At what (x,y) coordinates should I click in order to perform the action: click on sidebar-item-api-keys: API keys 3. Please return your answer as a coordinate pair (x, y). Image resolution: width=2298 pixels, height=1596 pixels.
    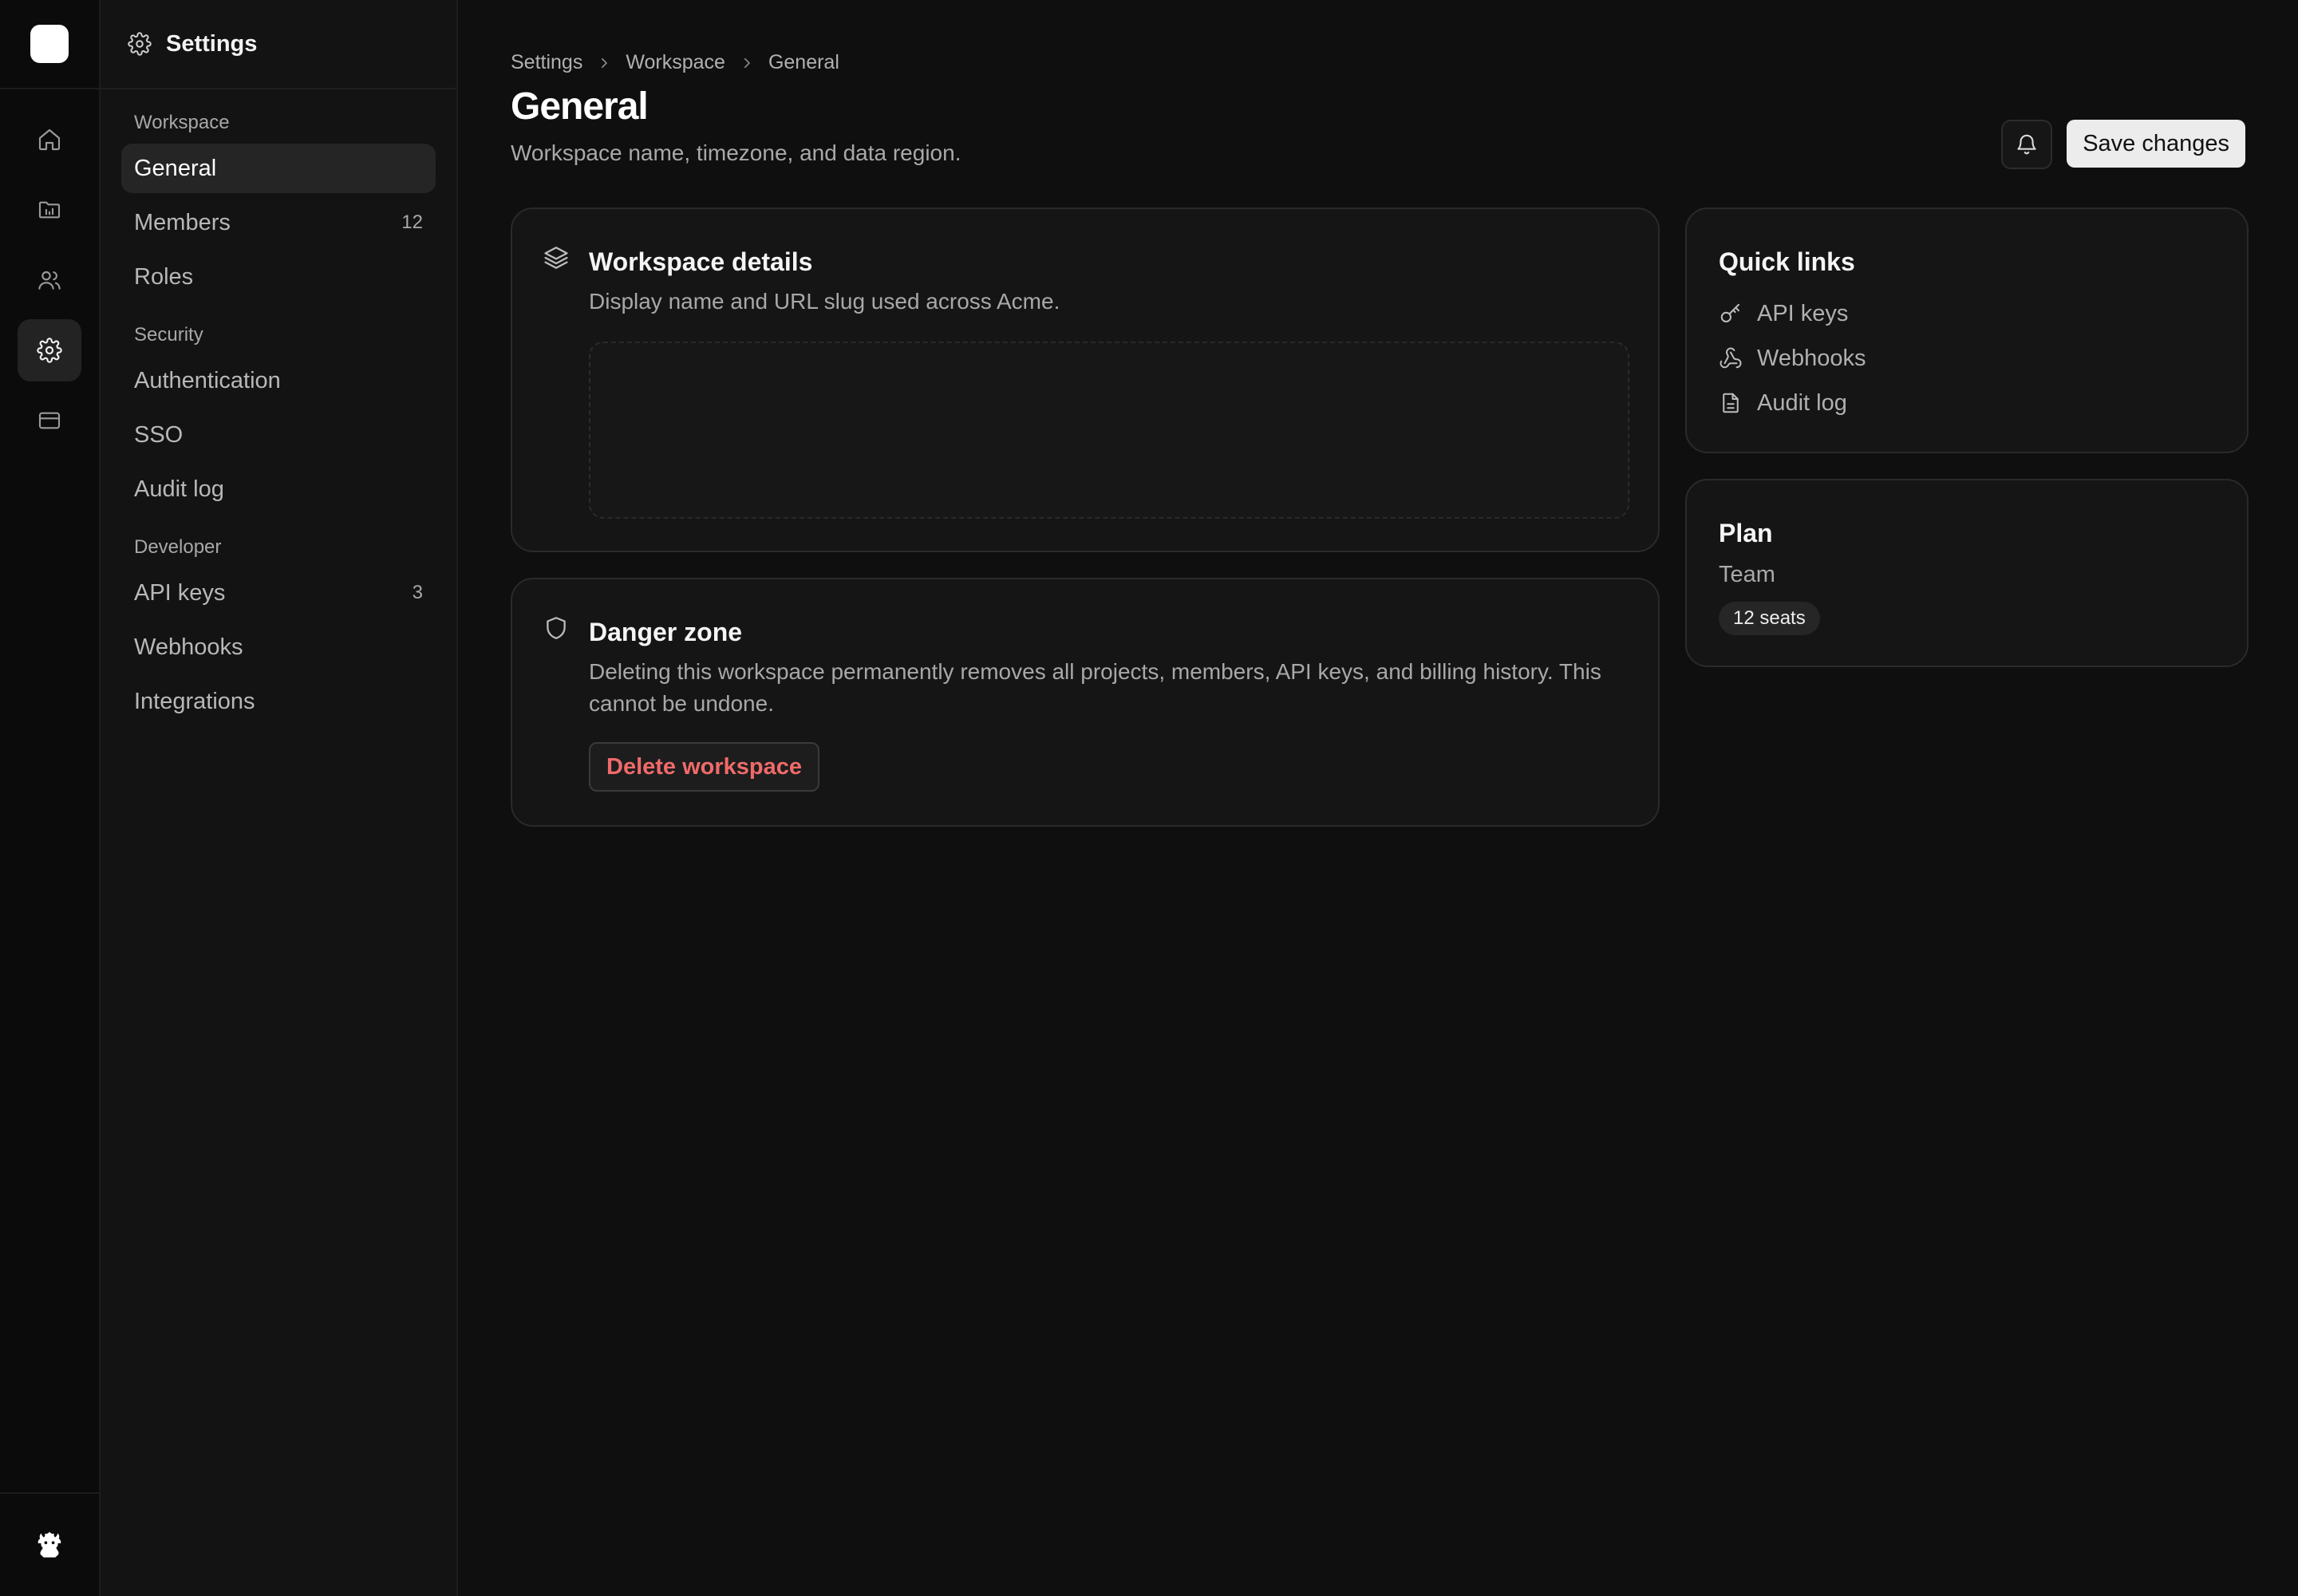
    Looking at the image, I should click on (278, 593).